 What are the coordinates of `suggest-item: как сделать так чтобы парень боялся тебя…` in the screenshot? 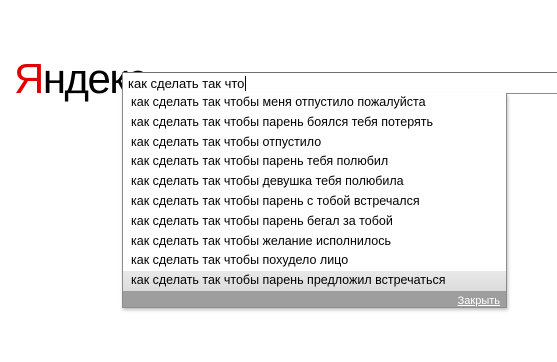 It's located at (314, 123).